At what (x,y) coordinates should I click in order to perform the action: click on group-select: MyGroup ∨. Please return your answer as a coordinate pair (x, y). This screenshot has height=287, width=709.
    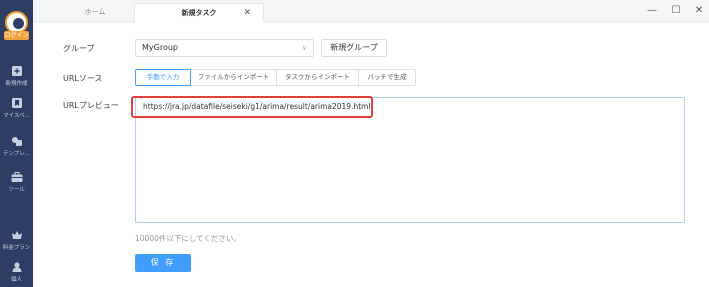
    Looking at the image, I should click on (224, 48).